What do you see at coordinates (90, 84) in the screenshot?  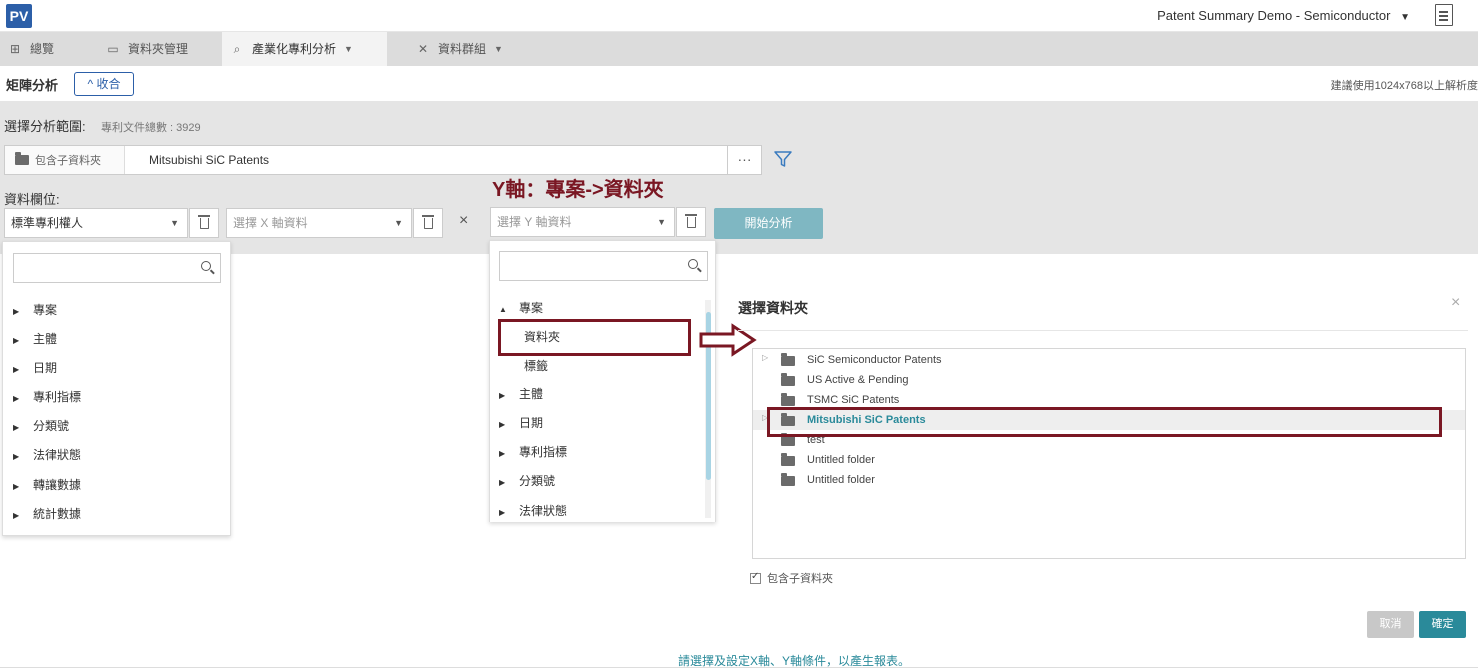 I see `chevron-up-icon: ^` at bounding box center [90, 84].